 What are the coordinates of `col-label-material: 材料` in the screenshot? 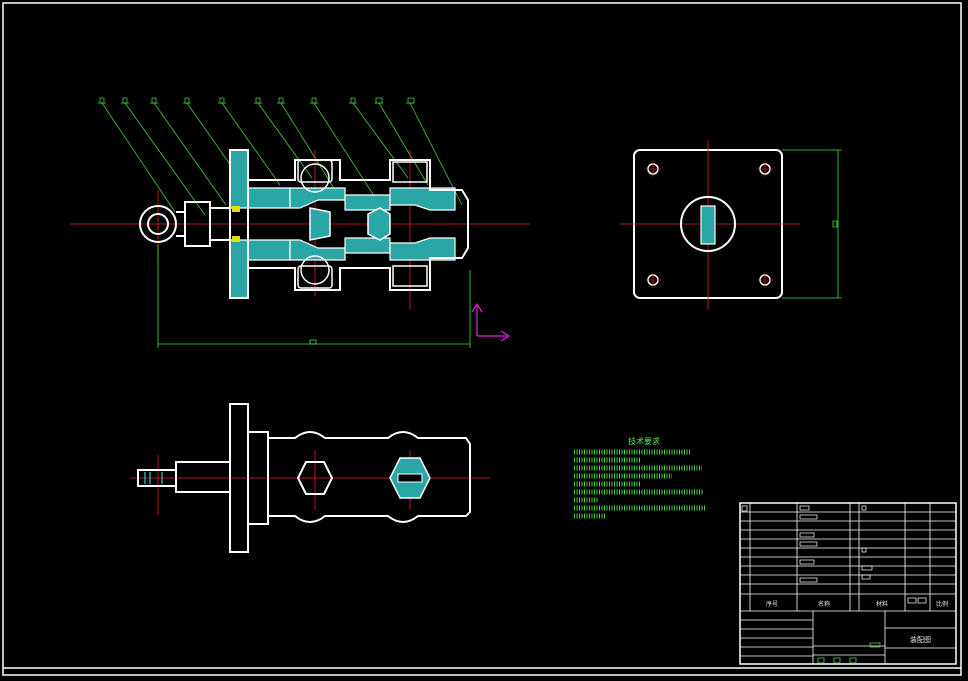 It's located at (882, 604).